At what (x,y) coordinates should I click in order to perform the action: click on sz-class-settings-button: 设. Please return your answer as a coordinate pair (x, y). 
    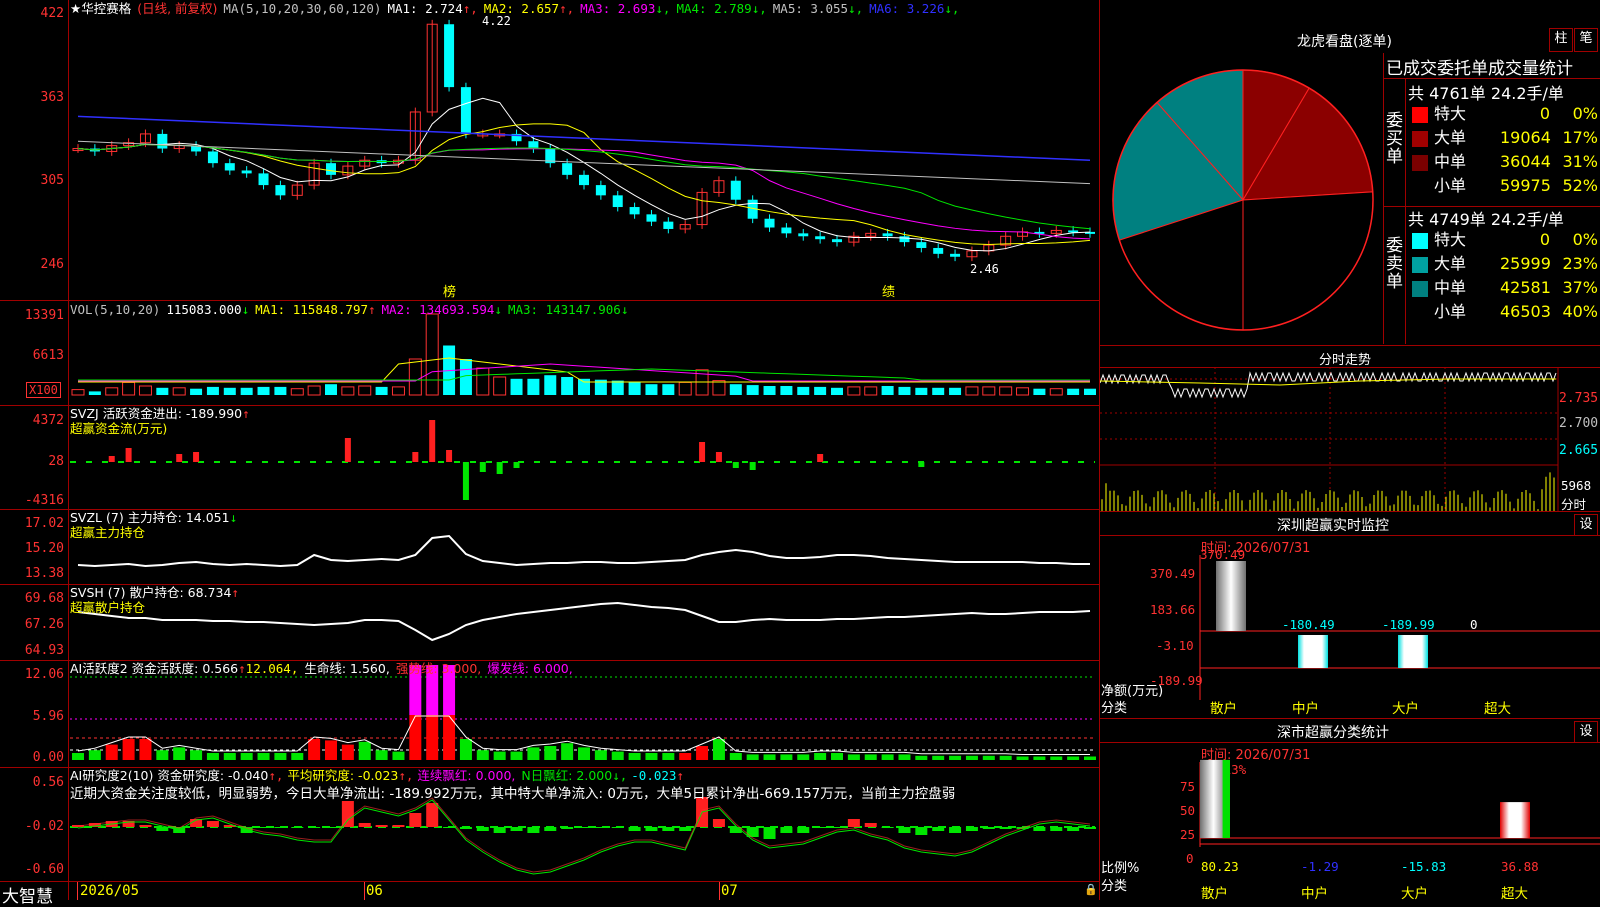
    Looking at the image, I should click on (1586, 732).